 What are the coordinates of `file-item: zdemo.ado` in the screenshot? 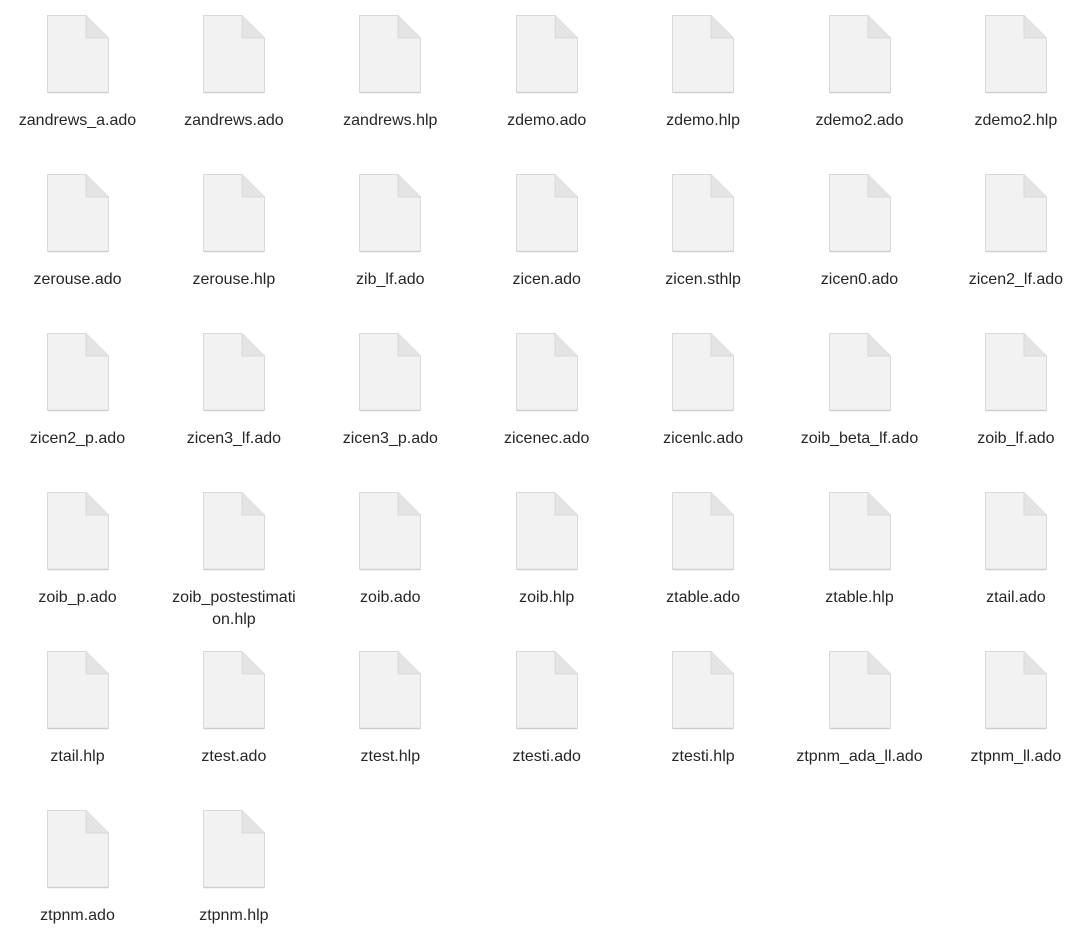 It's located at (547, 75).